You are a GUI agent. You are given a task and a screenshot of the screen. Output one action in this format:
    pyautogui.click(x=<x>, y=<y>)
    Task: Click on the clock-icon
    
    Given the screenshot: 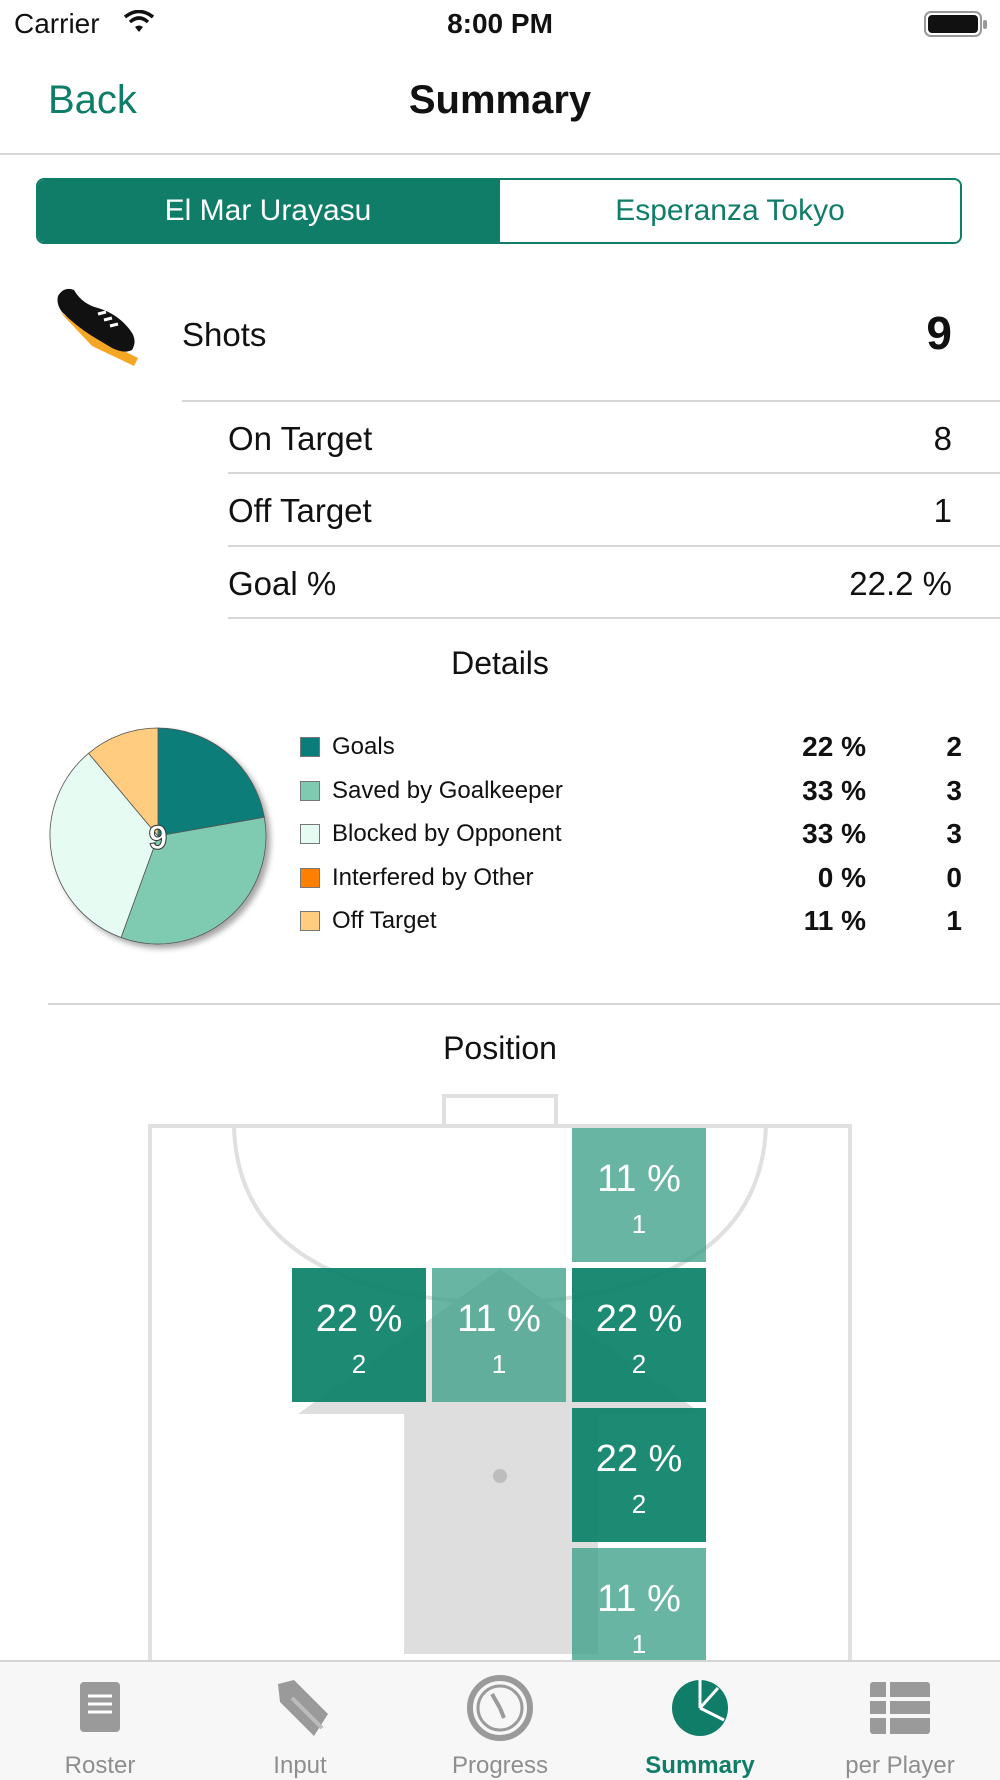 What is the action you would take?
    pyautogui.click(x=500, y=1708)
    